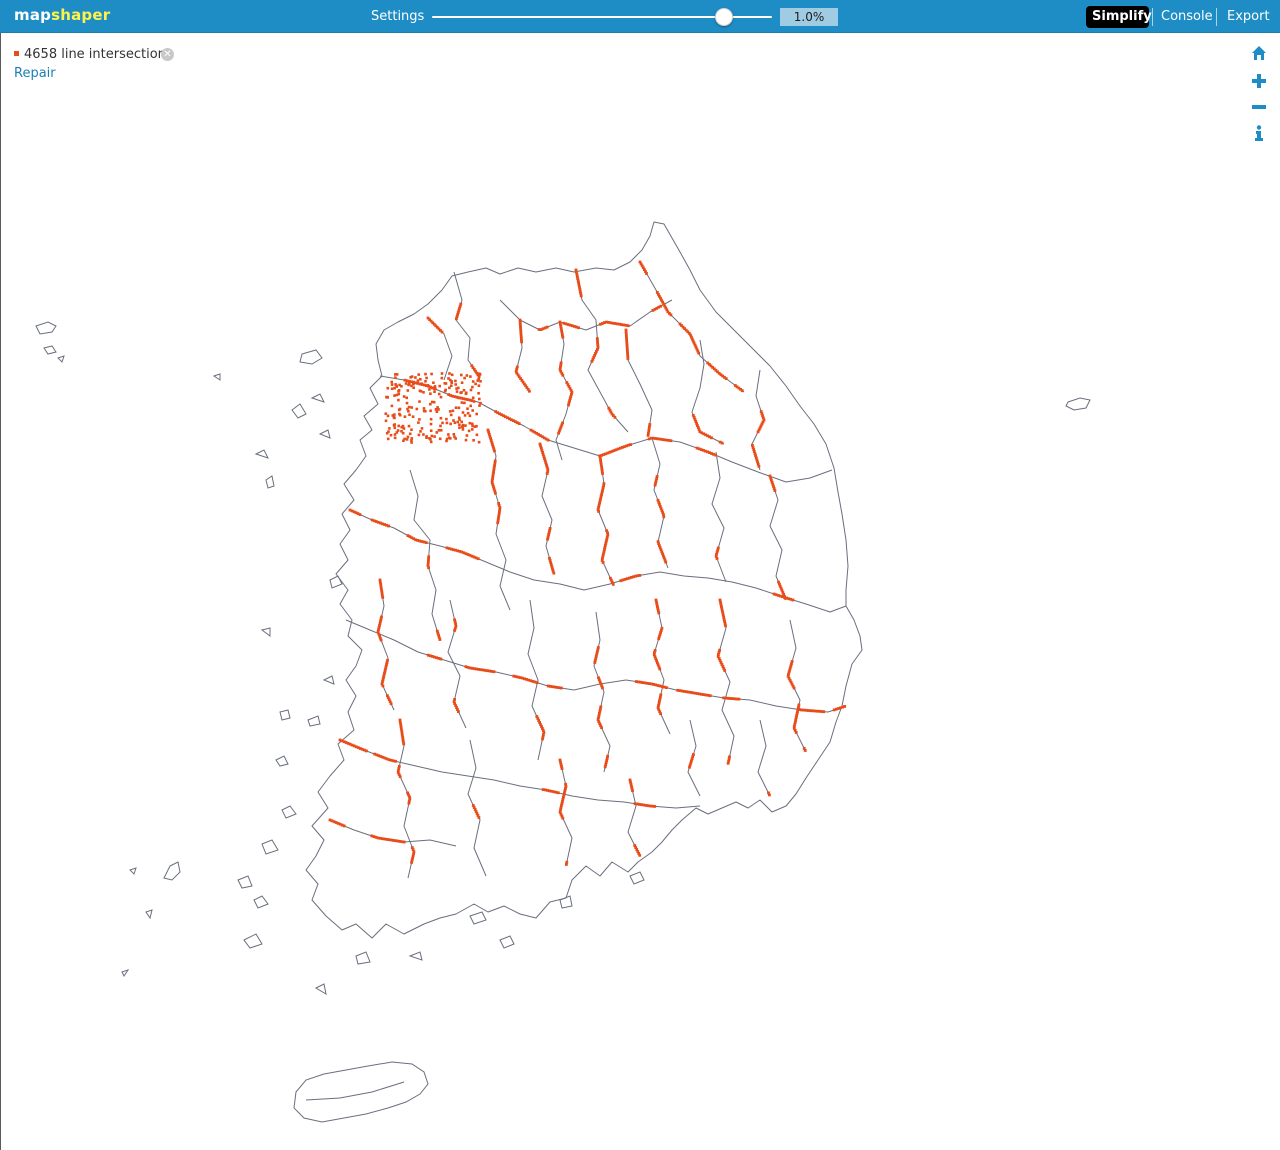  I want to click on export-button: Export, so click(1248, 17).